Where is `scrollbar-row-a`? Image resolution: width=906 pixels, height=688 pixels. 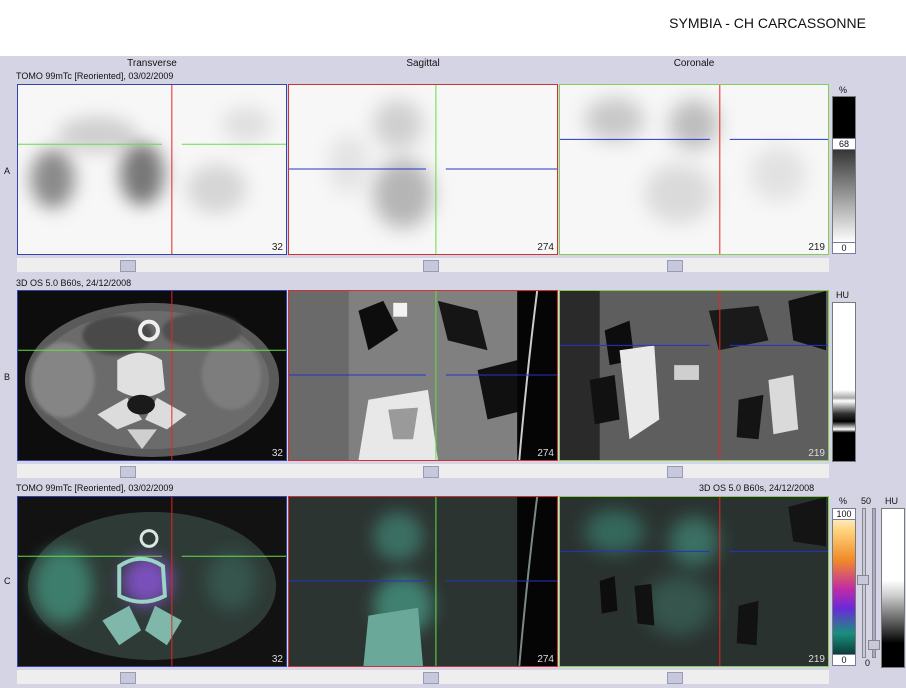 scrollbar-row-a is located at coordinates (423, 265).